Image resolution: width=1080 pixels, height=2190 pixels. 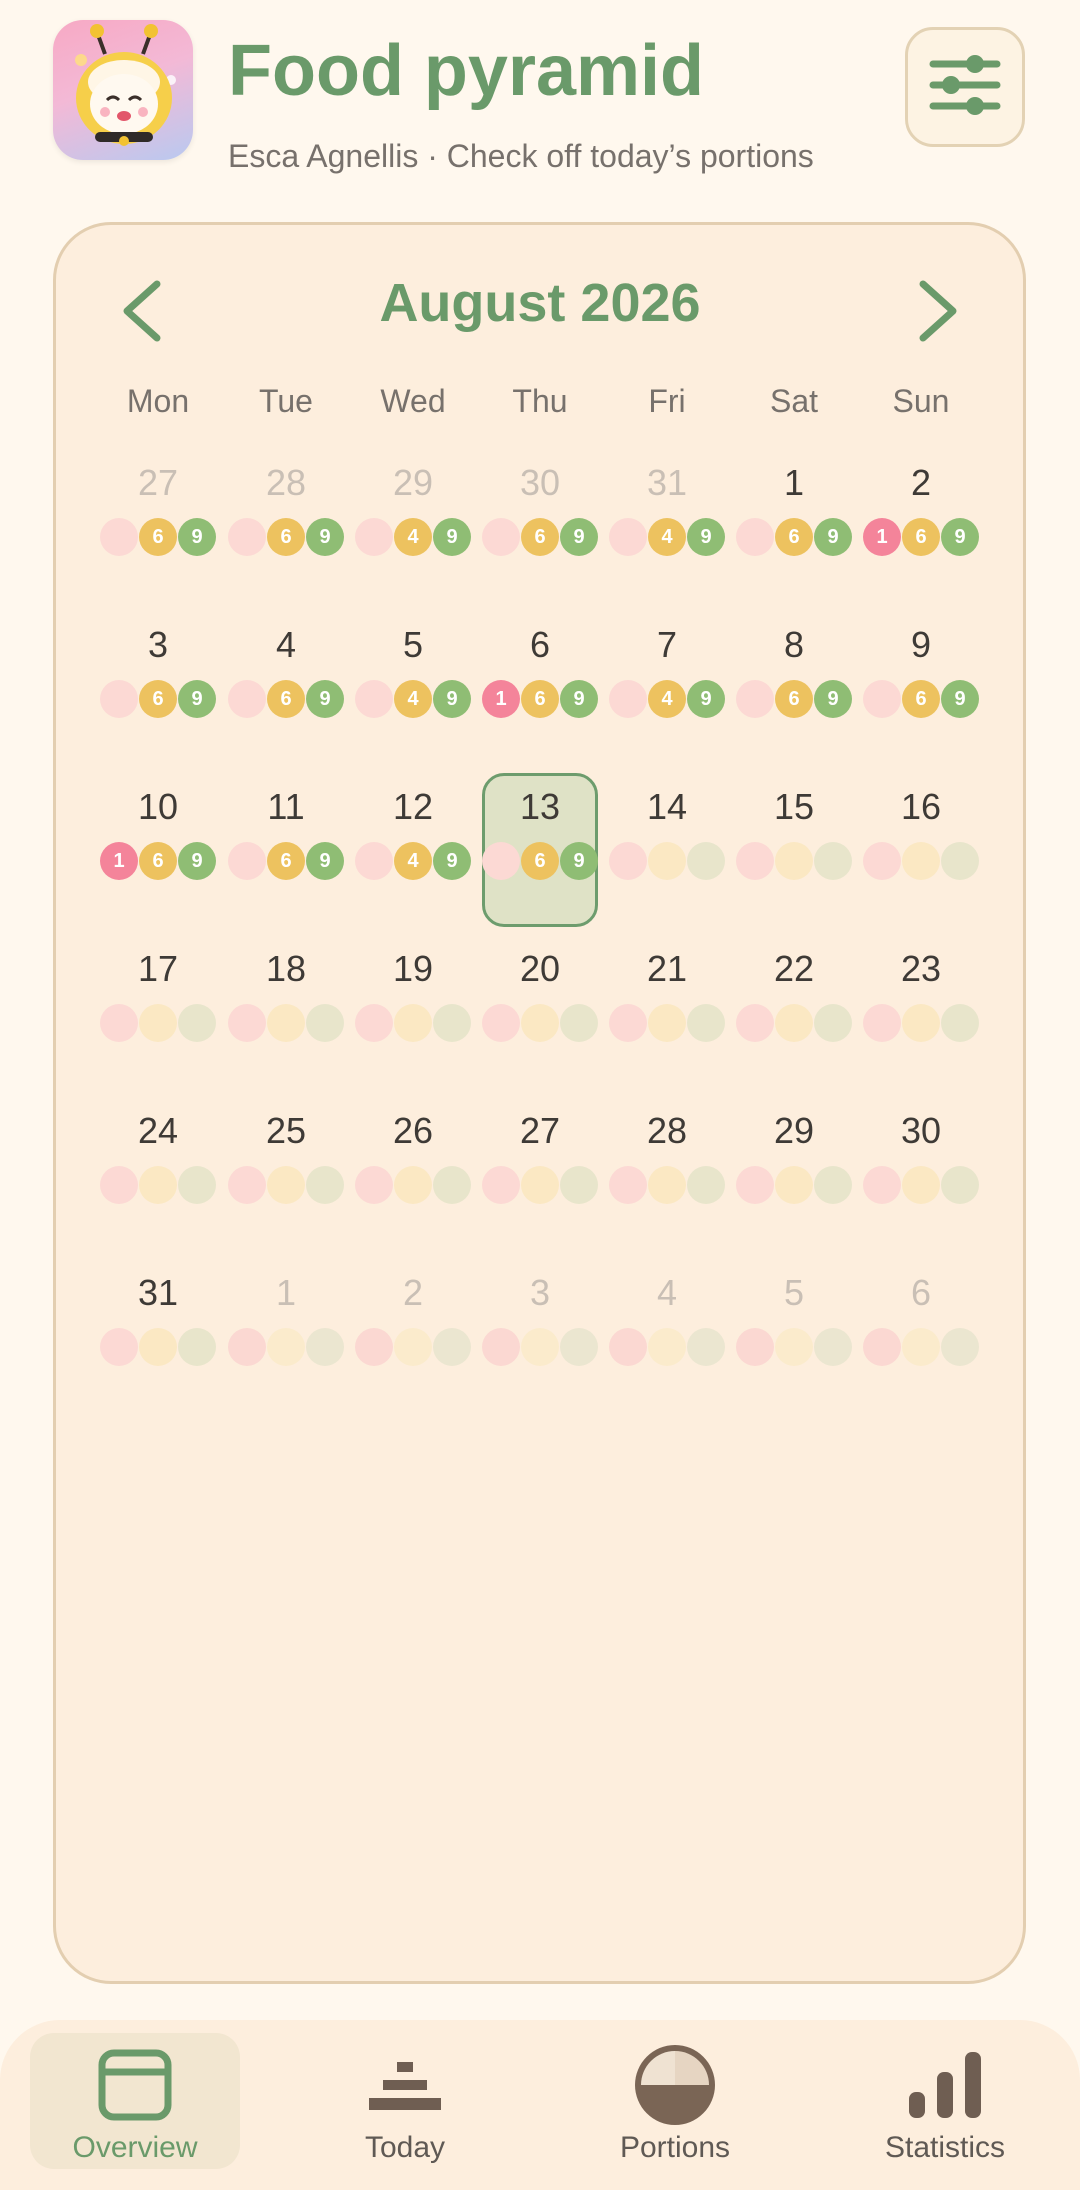 What do you see at coordinates (675, 2085) in the screenshot?
I see `pie-chart-icon` at bounding box center [675, 2085].